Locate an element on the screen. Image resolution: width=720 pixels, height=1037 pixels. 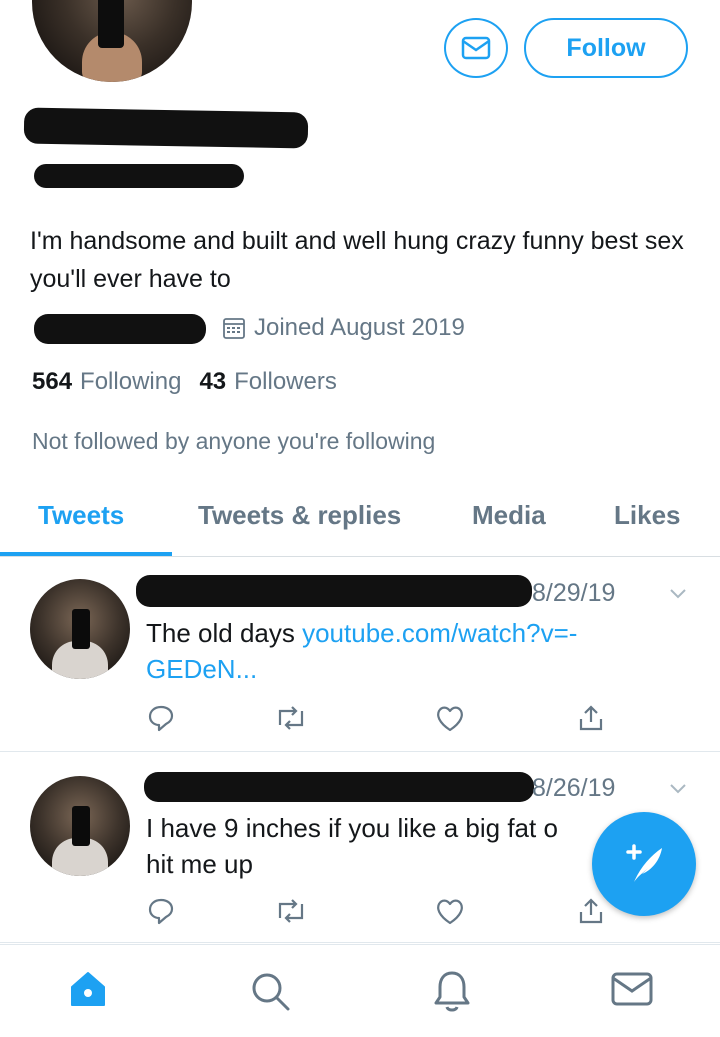
tab-likes: Likes is located at coordinates (647, 515).